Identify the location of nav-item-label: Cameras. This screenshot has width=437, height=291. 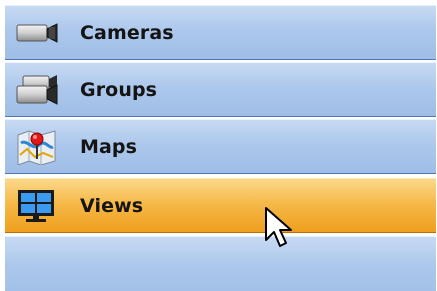
(127, 33).